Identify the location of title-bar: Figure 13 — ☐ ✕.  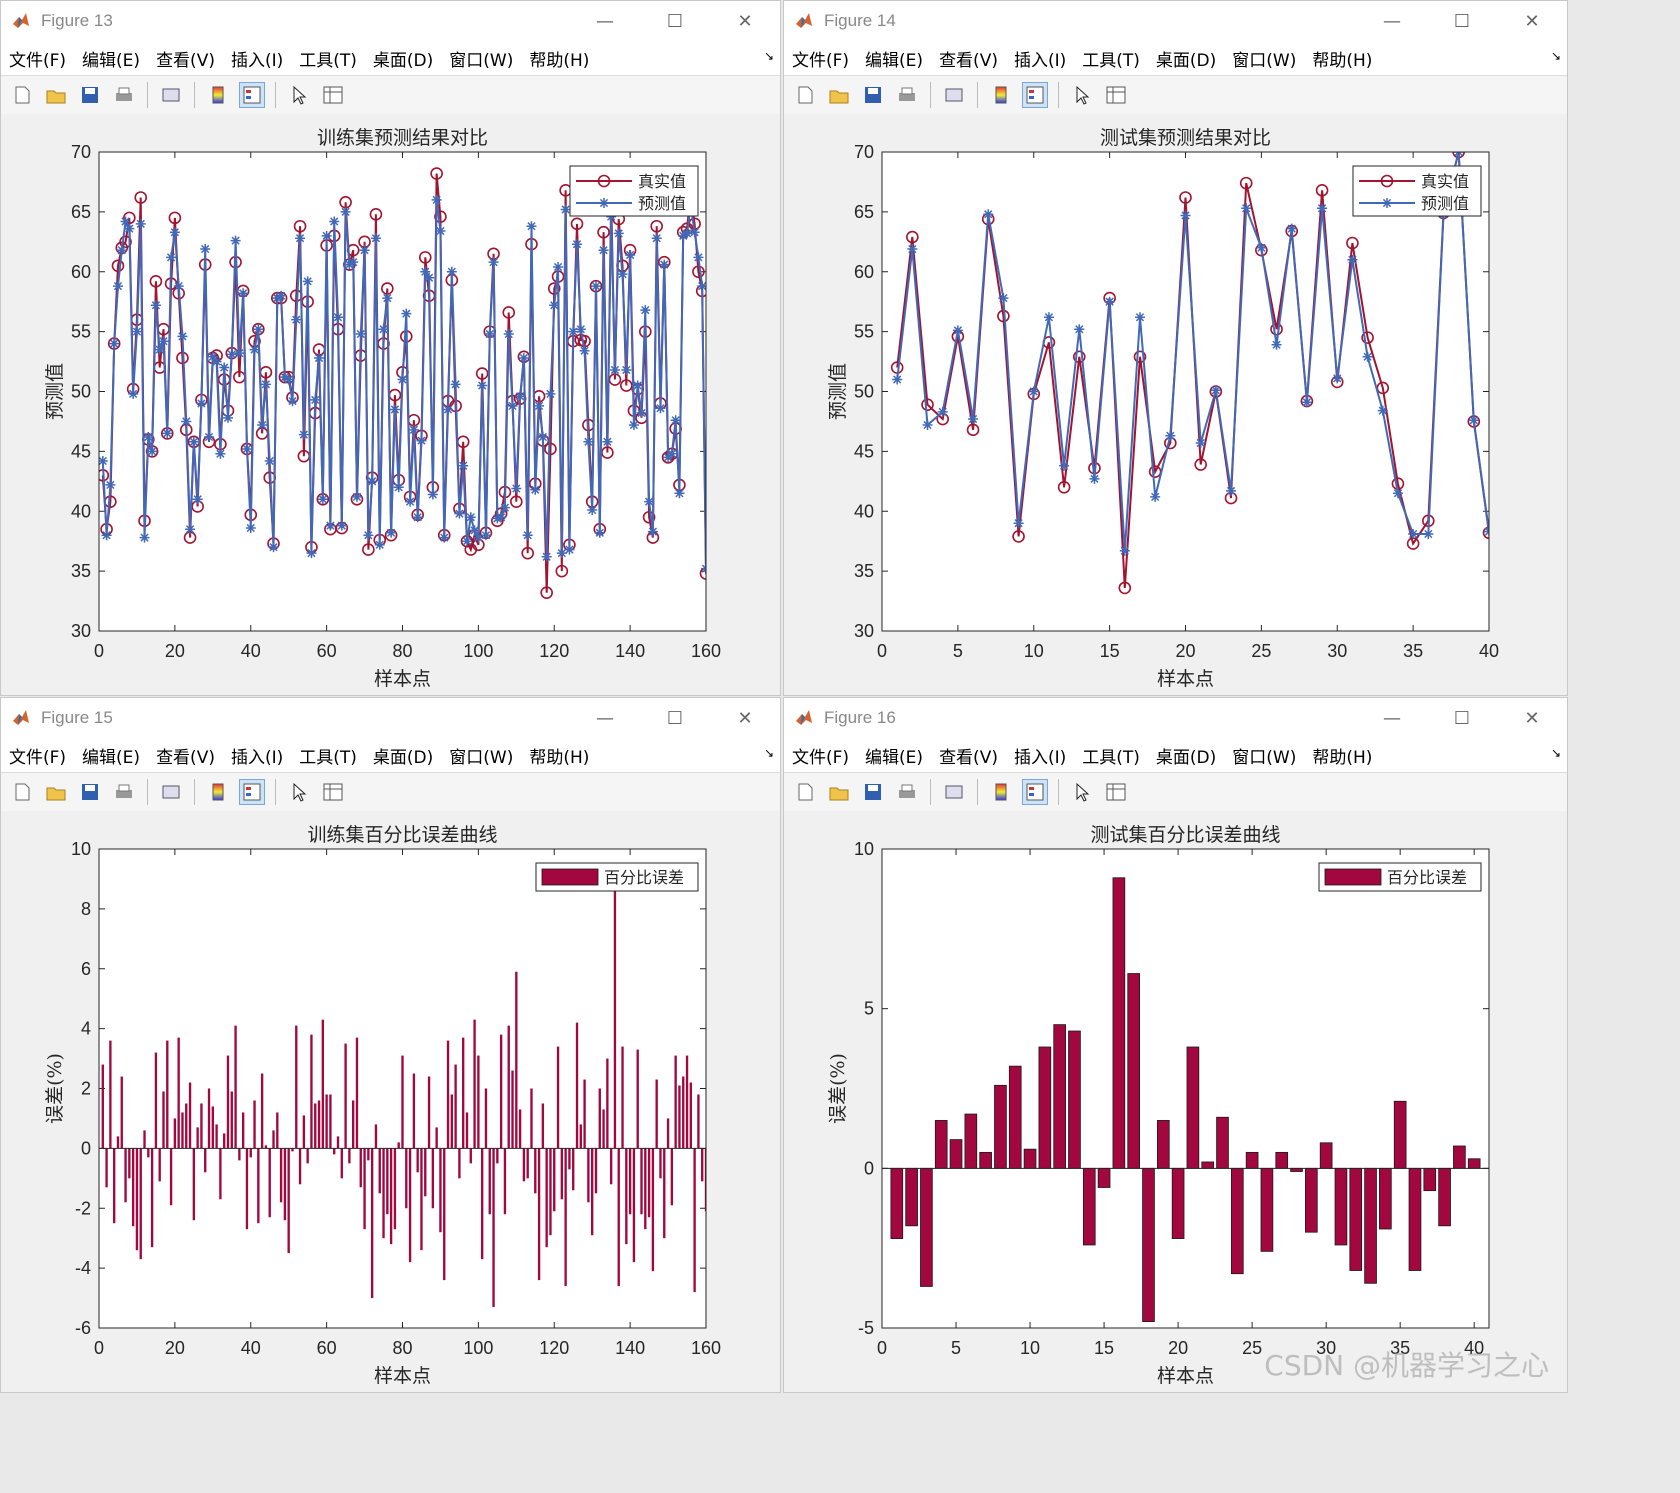
(390, 21).